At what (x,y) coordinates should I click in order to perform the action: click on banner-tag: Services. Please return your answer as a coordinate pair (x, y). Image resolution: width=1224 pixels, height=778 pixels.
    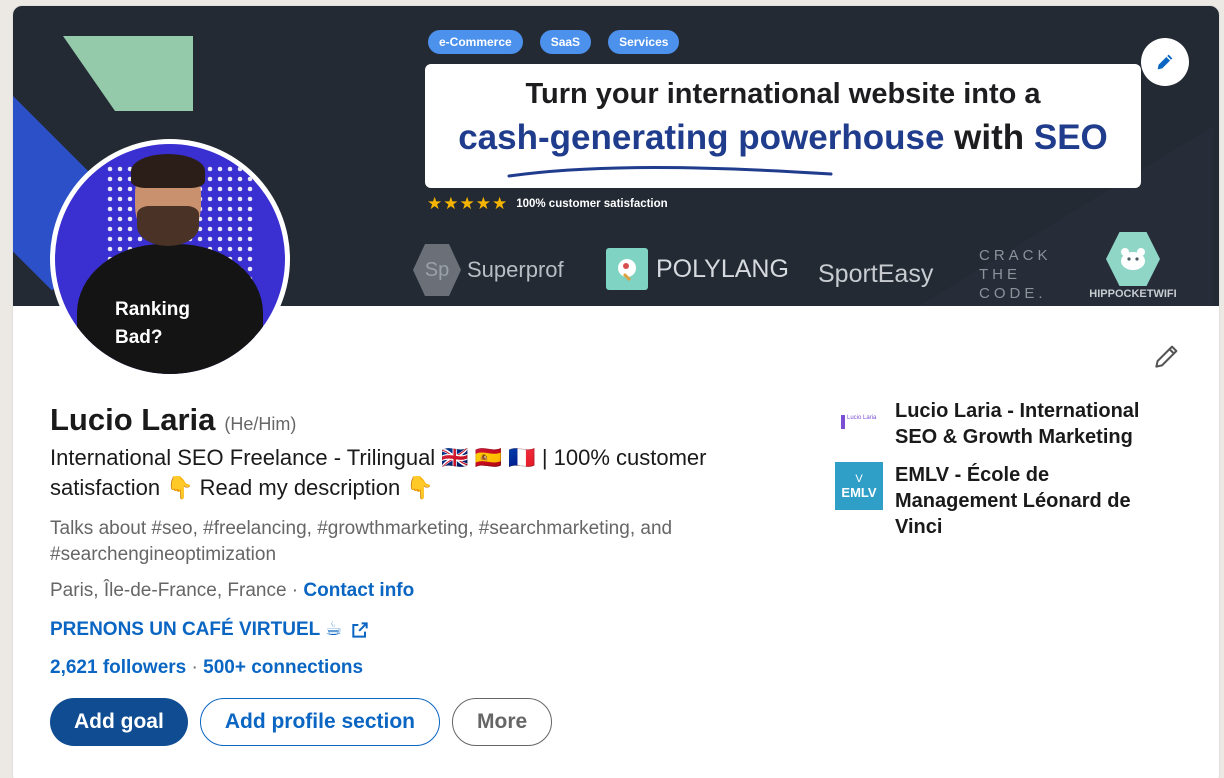
    Looking at the image, I should click on (644, 42).